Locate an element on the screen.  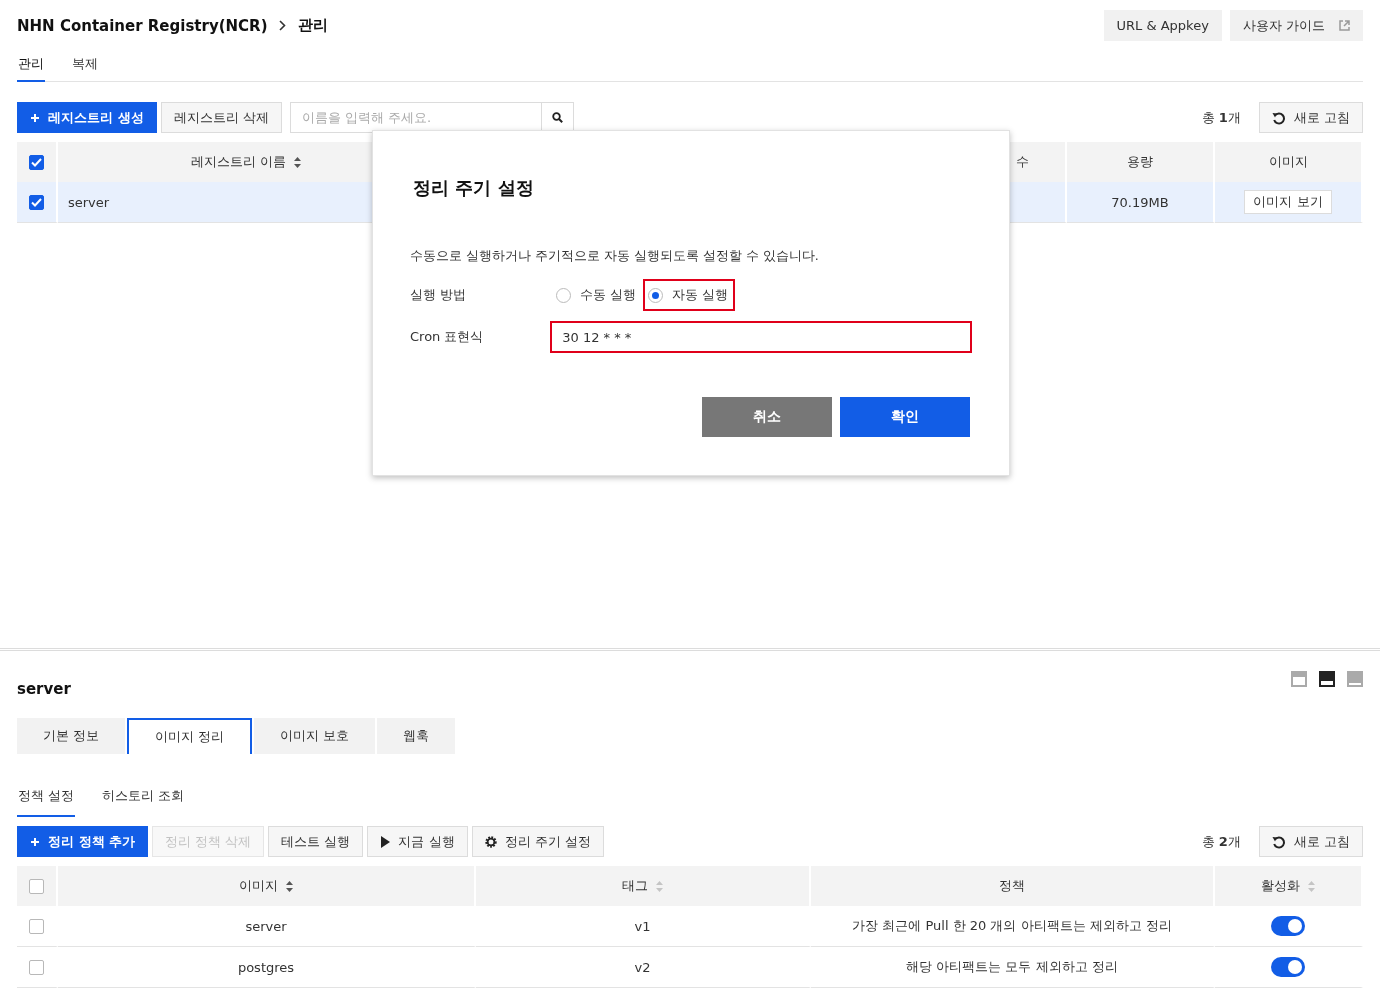
toolbar-button: 레지스트리 삭제 is located at coordinates (221, 117).